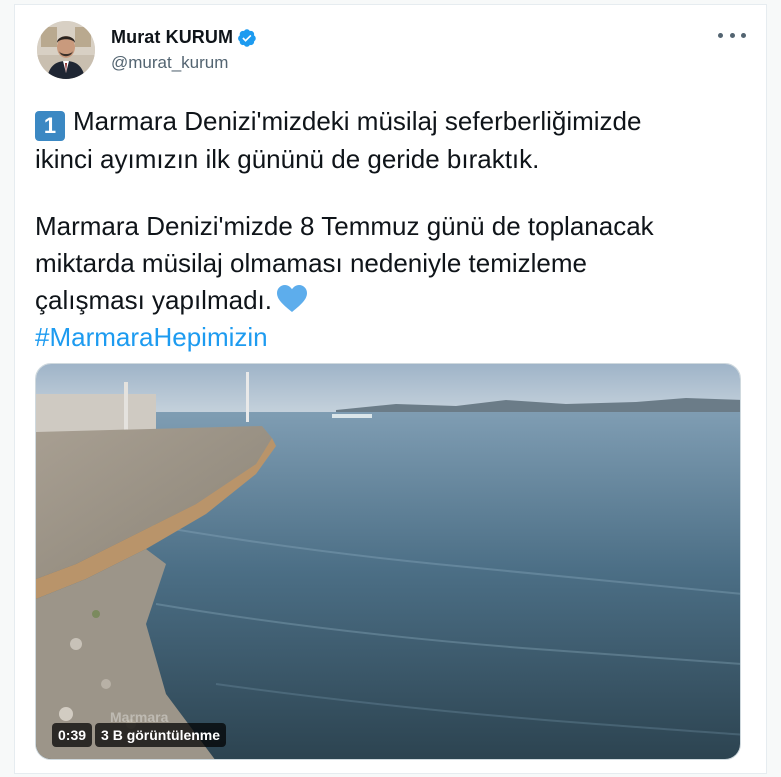 The height and width of the screenshot is (777, 781). What do you see at coordinates (169, 63) in the screenshot?
I see `author-handle: @murat_kurum` at bounding box center [169, 63].